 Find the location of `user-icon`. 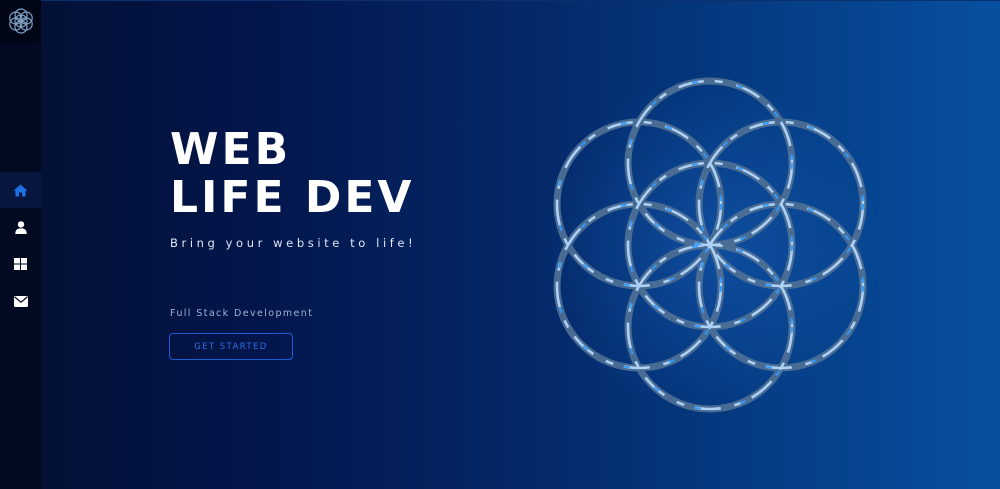

user-icon is located at coordinates (20, 227).